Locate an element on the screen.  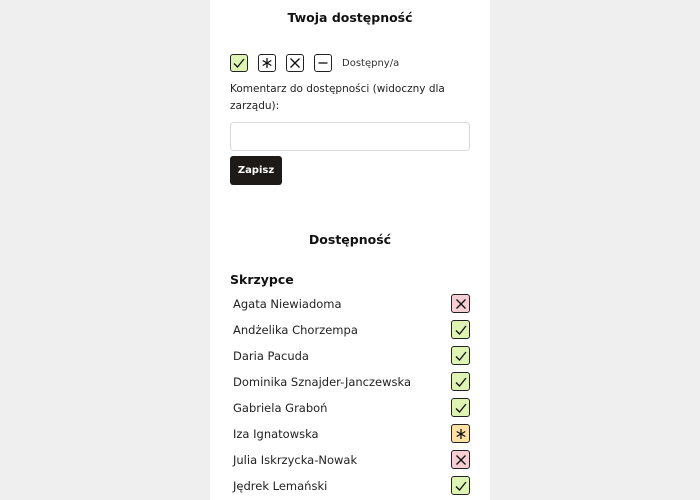
status-option-unavailable is located at coordinates (295, 63).